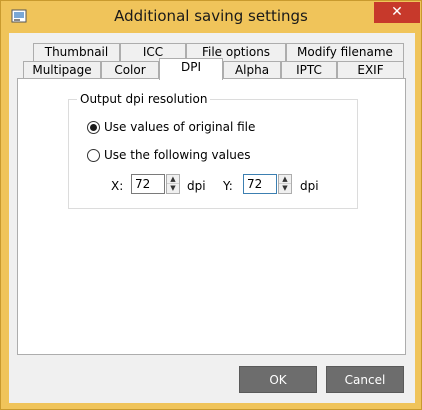 The width and height of the screenshot is (422, 410). I want to click on radio-button-checked, so click(93, 127).